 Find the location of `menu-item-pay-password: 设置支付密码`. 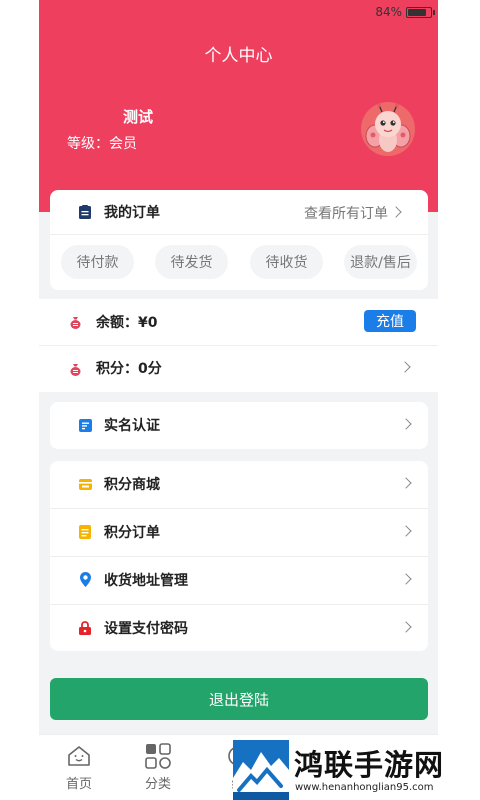

menu-item-pay-password: 设置支付密码 is located at coordinates (239, 628).